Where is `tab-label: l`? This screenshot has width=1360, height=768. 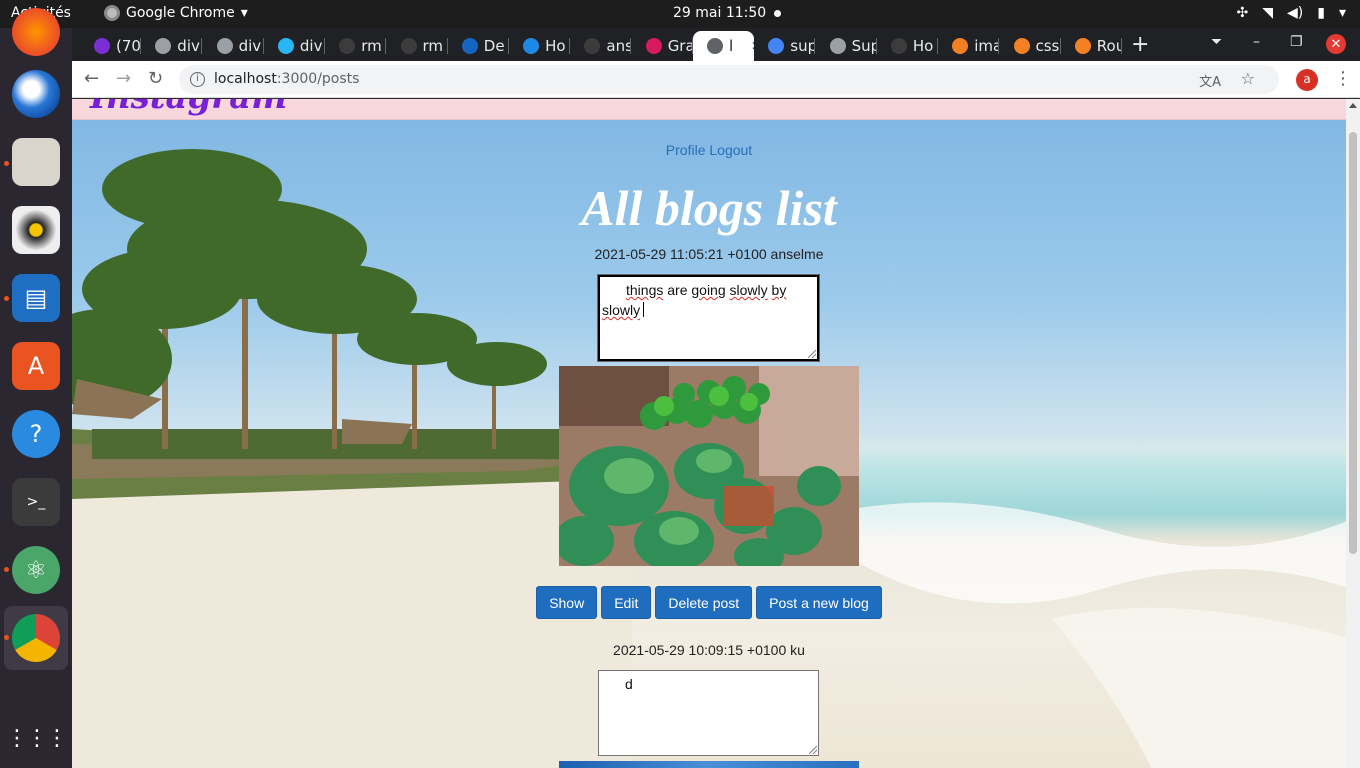 tab-label: l is located at coordinates (731, 46).